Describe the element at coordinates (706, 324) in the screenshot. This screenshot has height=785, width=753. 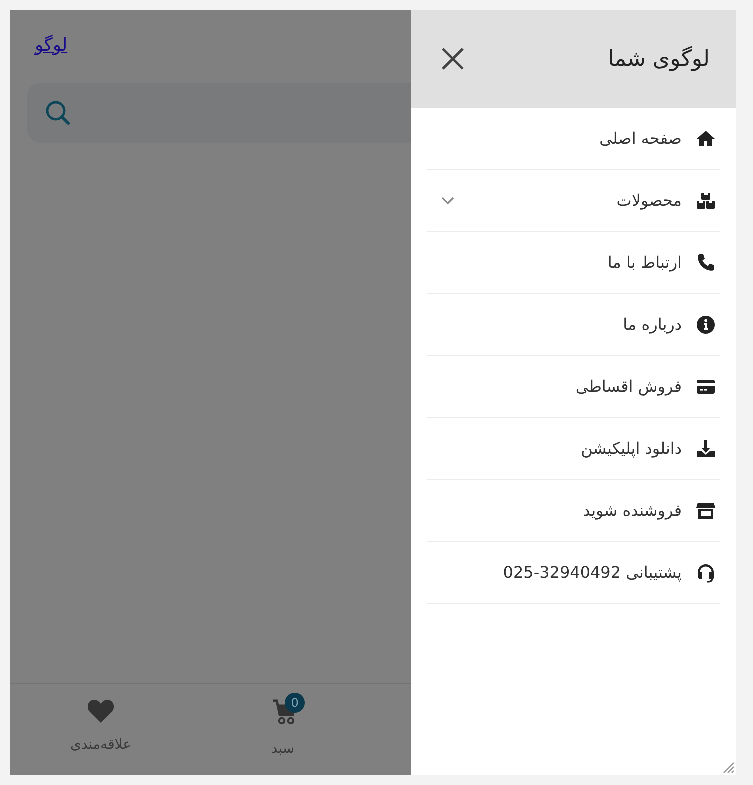
I see `info-icon` at that location.